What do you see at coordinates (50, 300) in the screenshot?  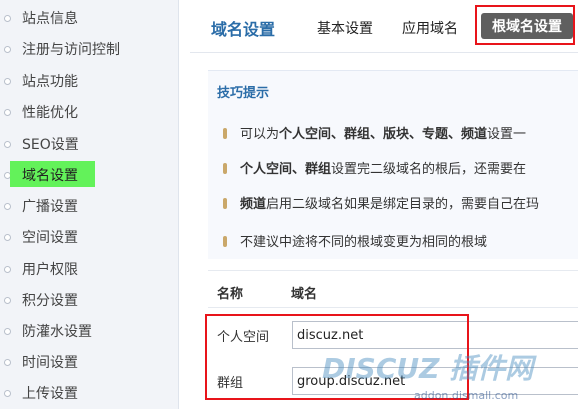 I see `sidebar-item-label: 积分设置` at bounding box center [50, 300].